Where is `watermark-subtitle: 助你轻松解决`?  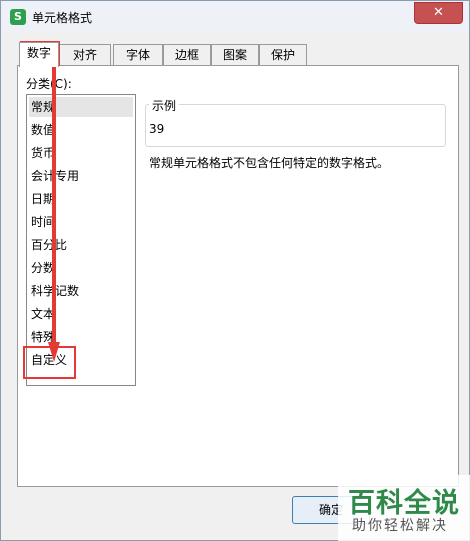
watermark-subtitle: 助你轻松解决 is located at coordinates (400, 526).